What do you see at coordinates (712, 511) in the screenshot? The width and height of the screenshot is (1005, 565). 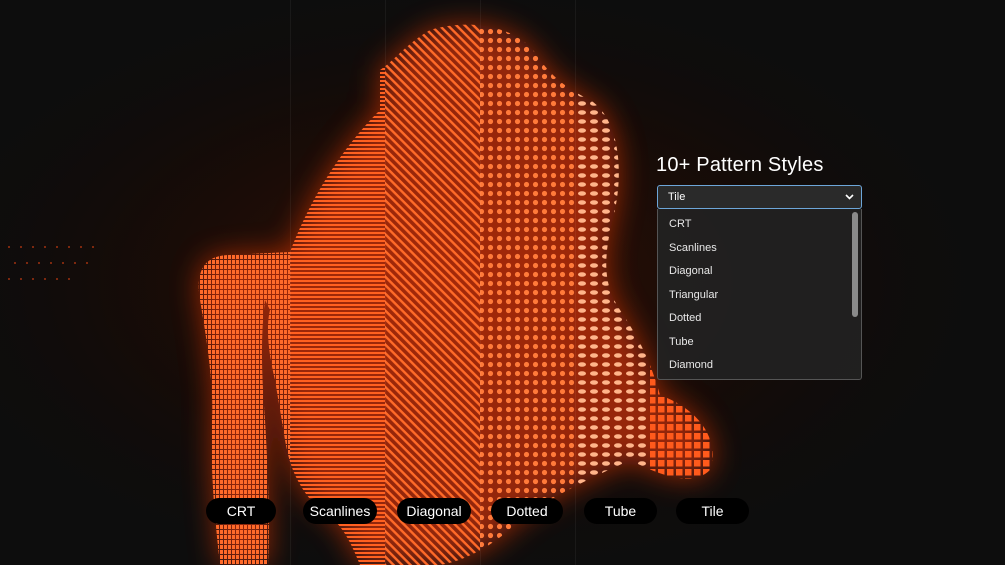 I see `pill-tile: Tile` at bounding box center [712, 511].